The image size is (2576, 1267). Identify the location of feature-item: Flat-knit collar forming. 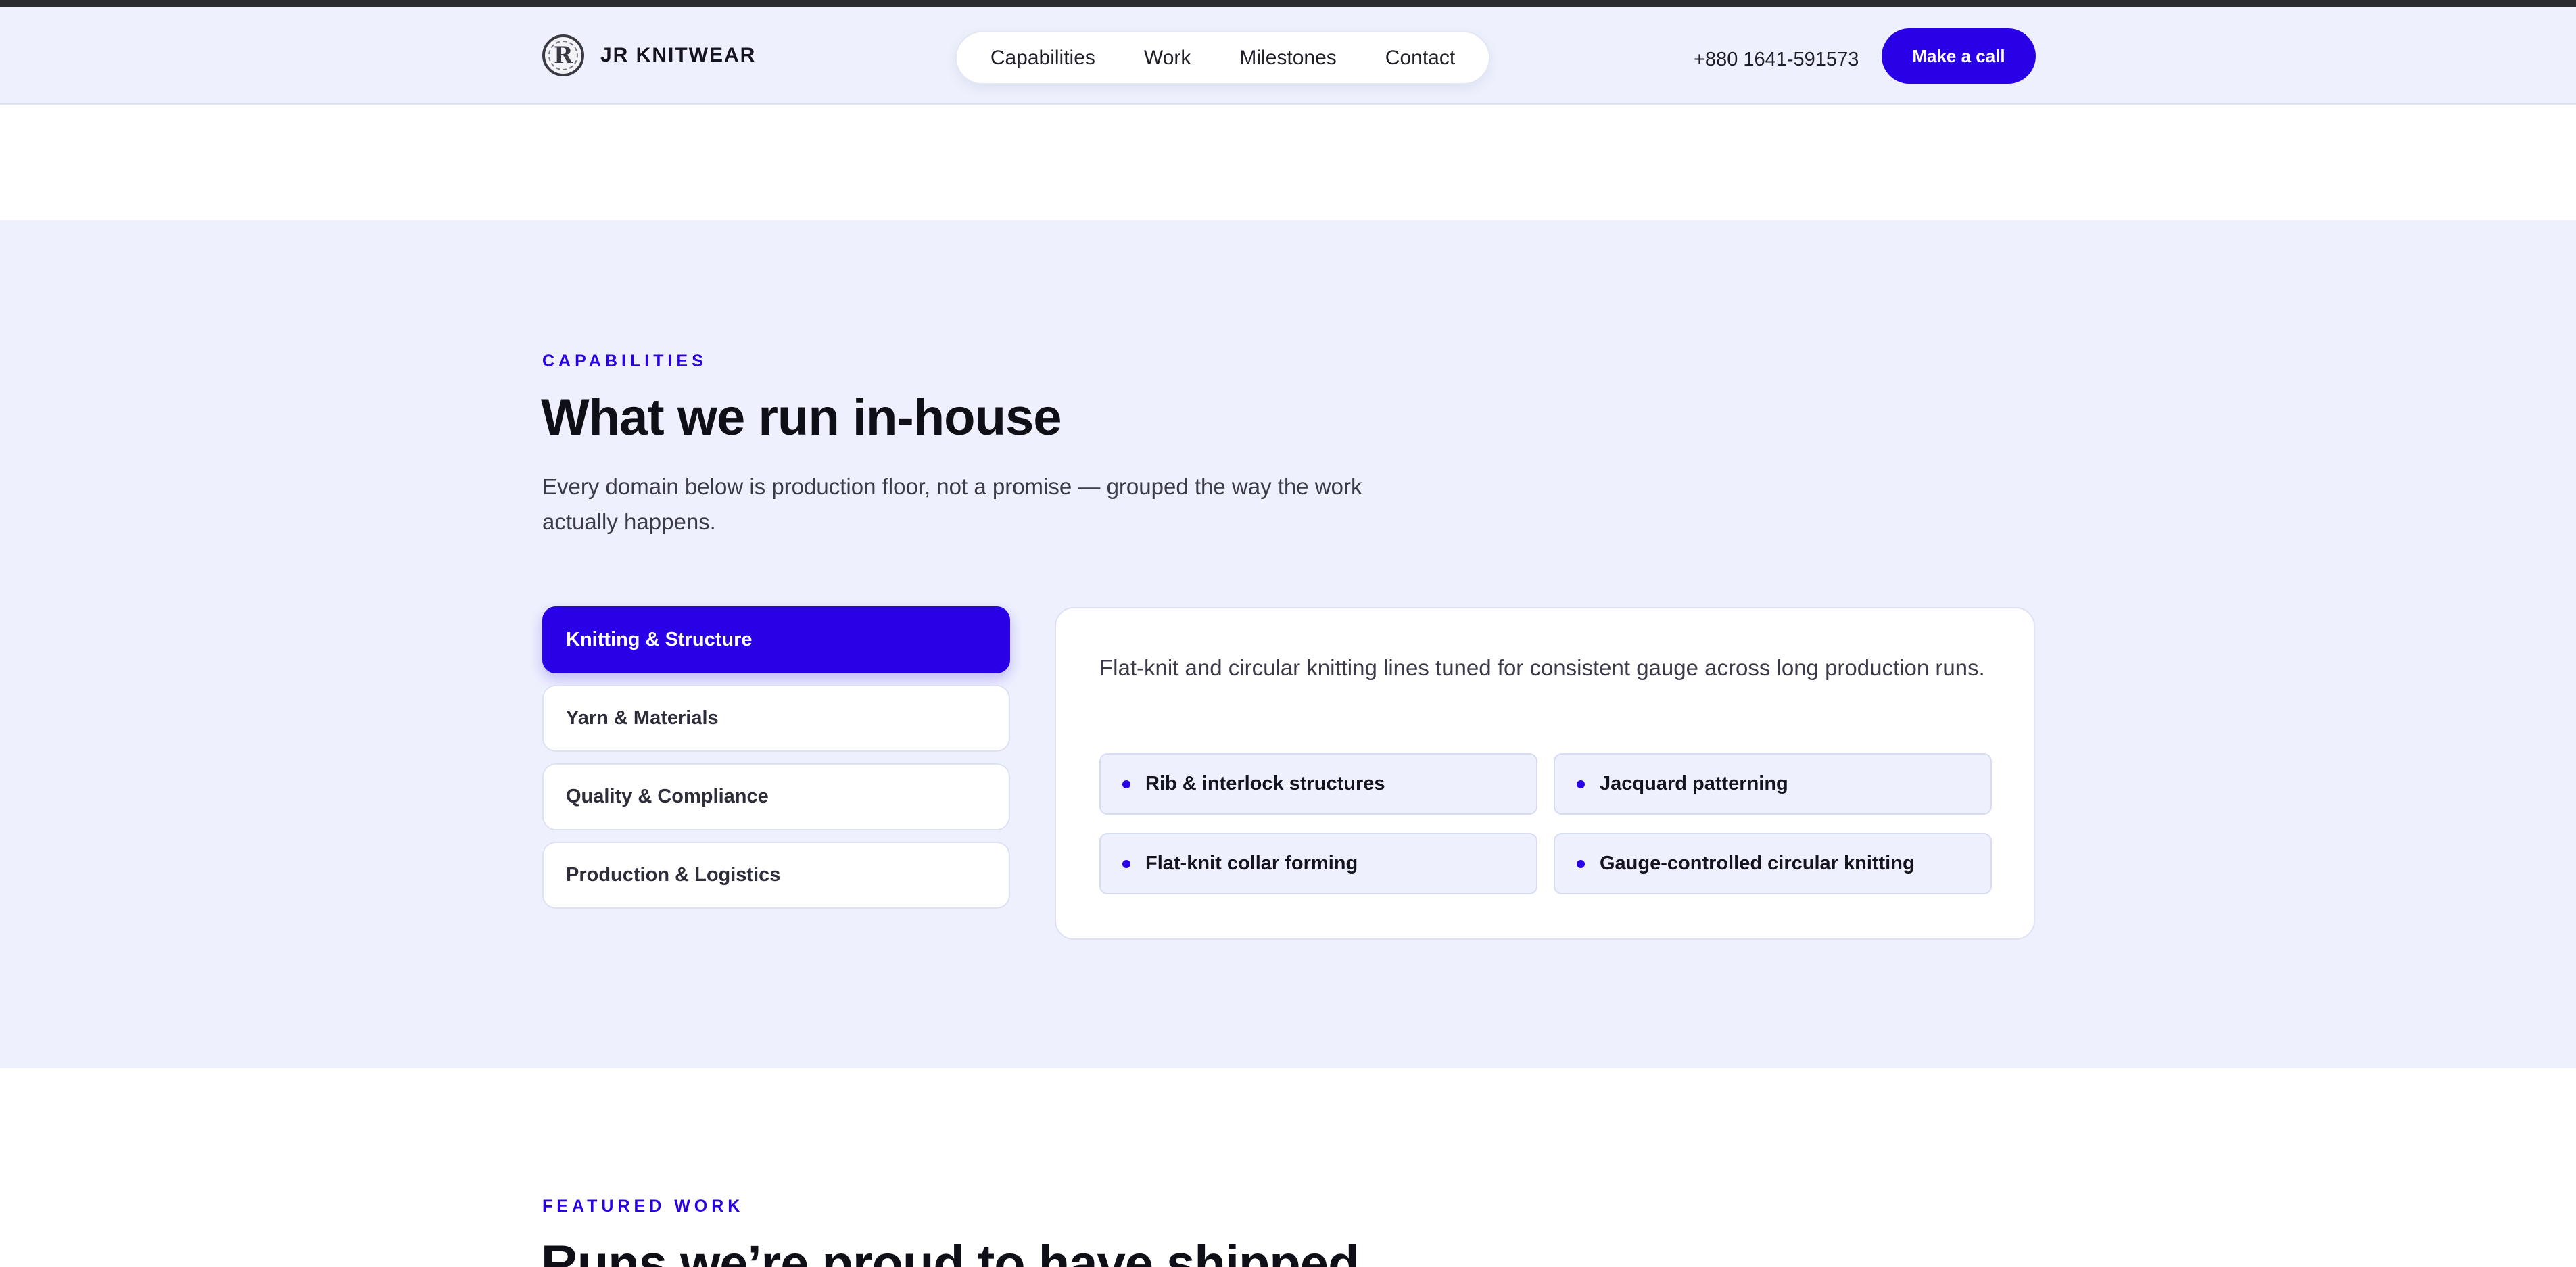
(1318, 864).